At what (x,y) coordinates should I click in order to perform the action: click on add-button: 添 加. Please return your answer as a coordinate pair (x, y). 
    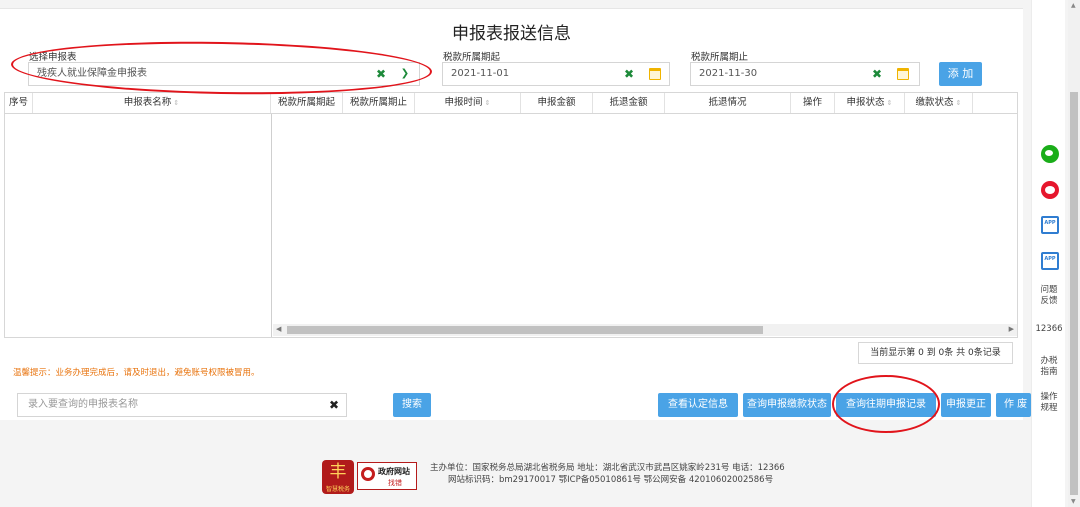
    Looking at the image, I should click on (960, 74).